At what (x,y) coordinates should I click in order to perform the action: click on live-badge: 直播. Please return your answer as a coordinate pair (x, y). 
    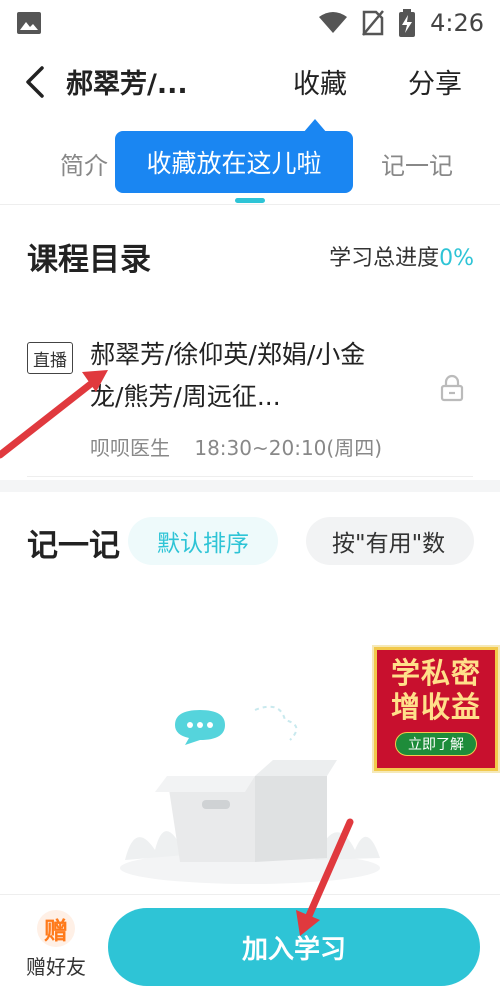
    Looking at the image, I should click on (50, 358).